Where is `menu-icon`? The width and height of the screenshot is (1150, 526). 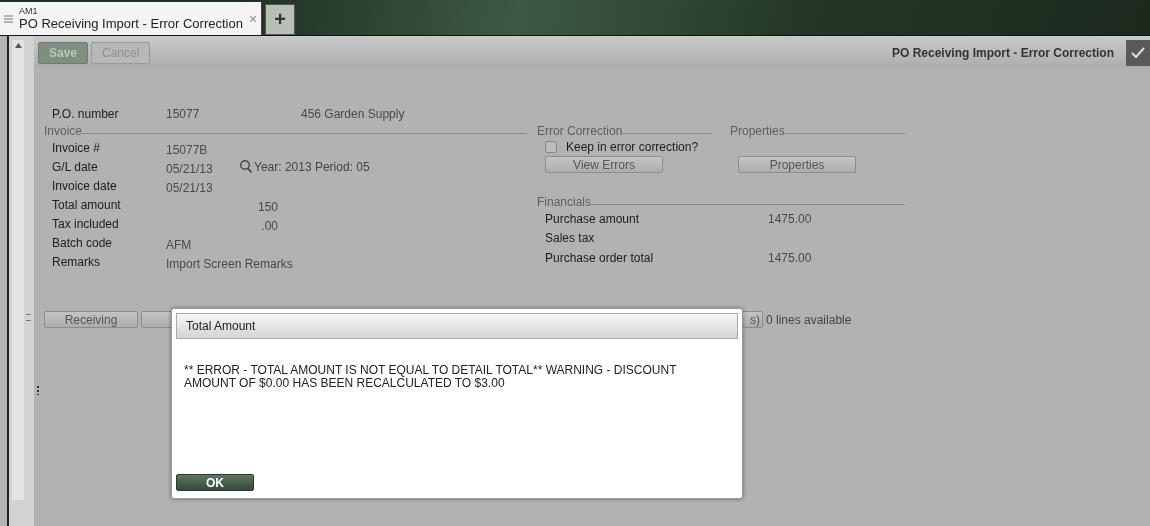 menu-icon is located at coordinates (8, 18).